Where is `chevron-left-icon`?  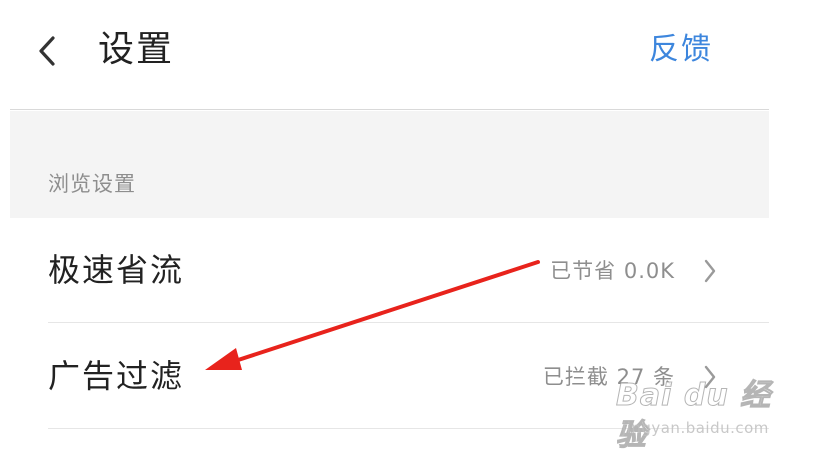 chevron-left-icon is located at coordinates (47, 51).